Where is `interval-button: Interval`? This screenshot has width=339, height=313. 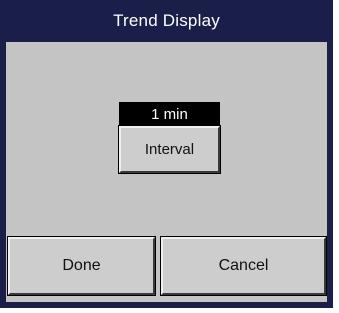
interval-button: Interval is located at coordinates (169, 149).